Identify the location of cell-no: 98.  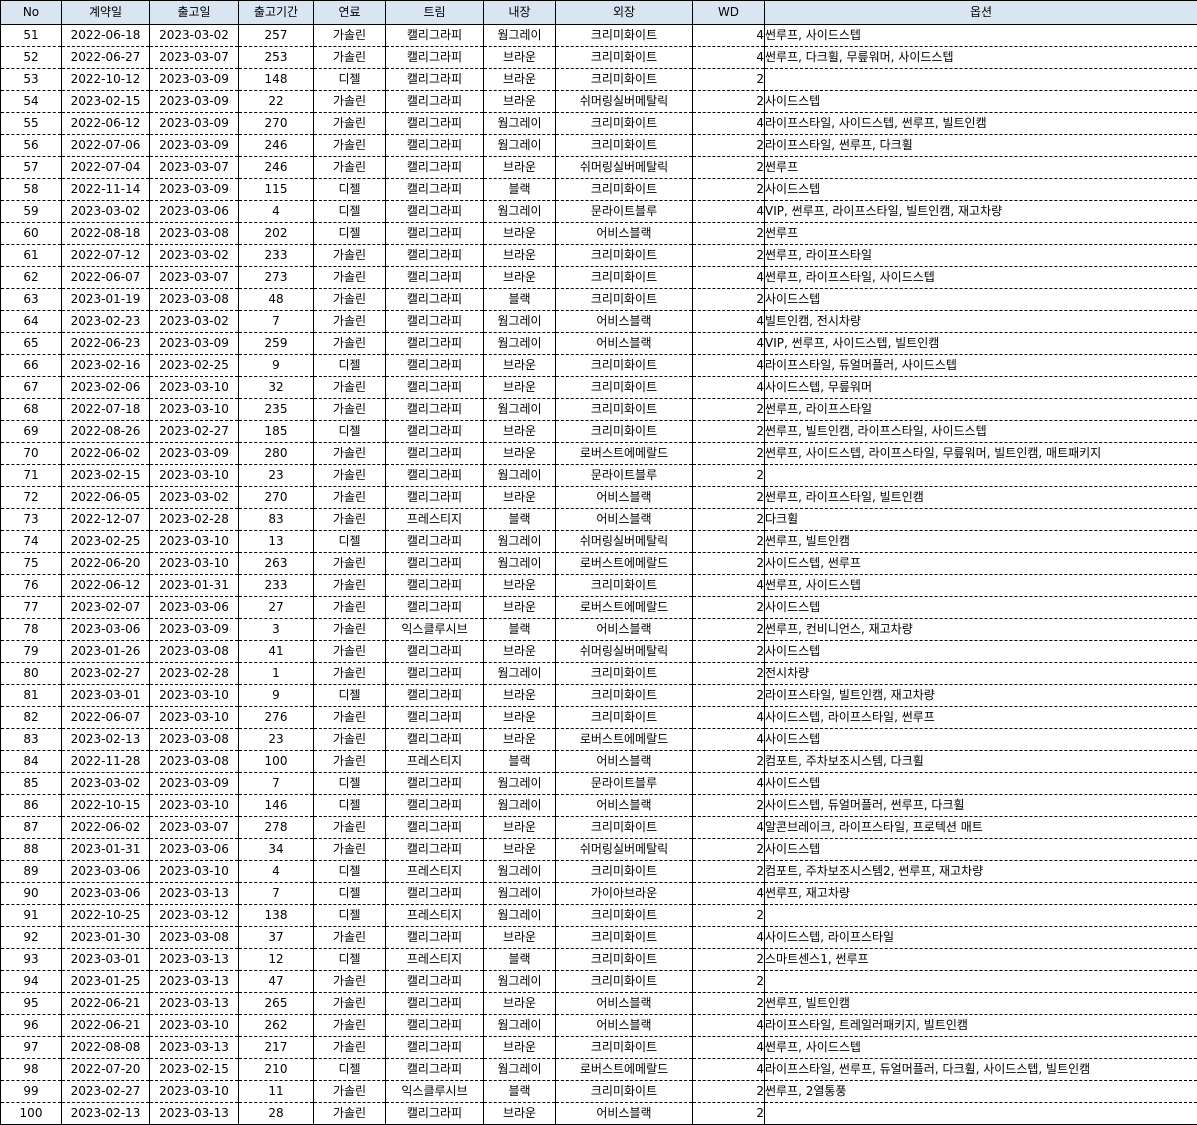
(31, 1070).